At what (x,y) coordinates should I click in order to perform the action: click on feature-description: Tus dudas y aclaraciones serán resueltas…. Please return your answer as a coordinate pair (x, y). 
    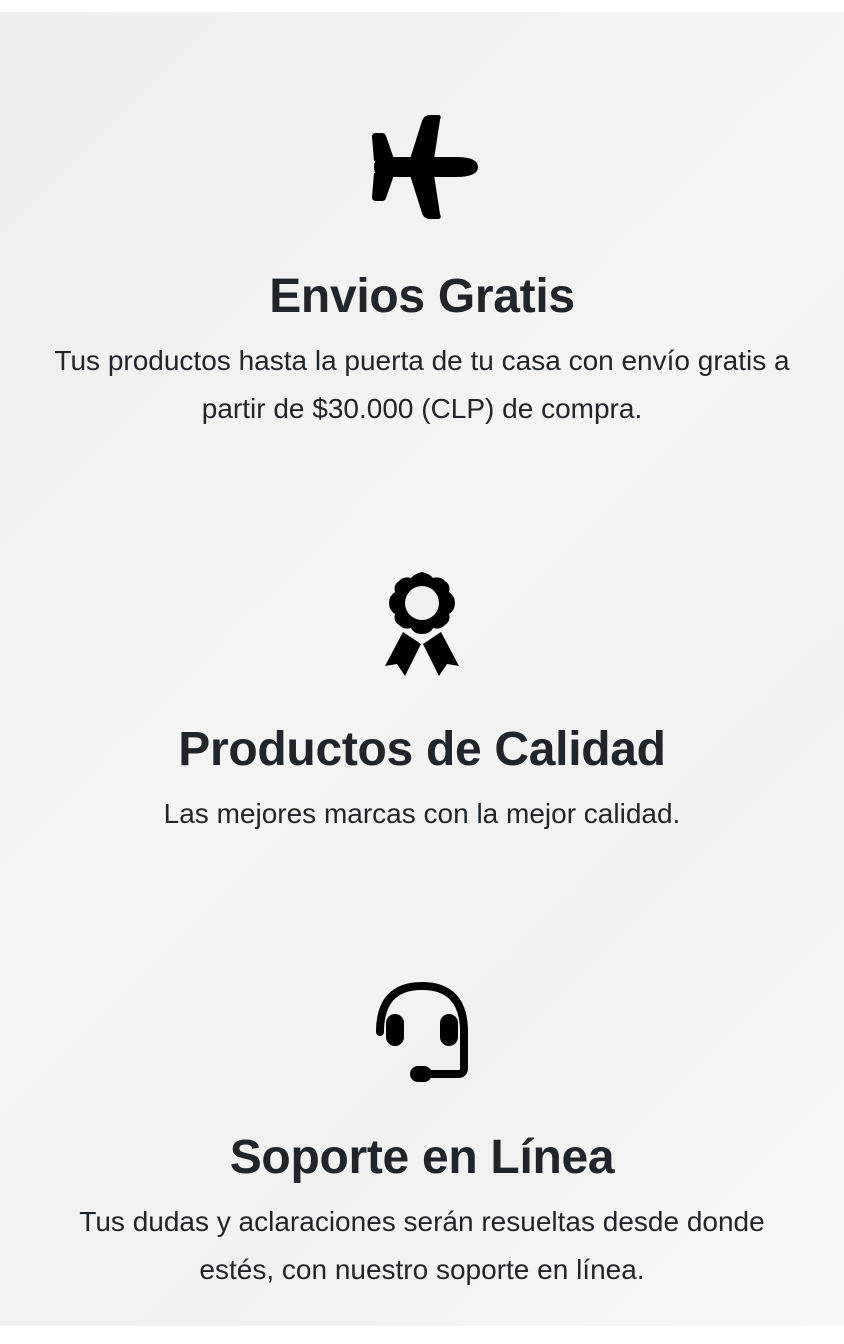
    Looking at the image, I should click on (422, 1245).